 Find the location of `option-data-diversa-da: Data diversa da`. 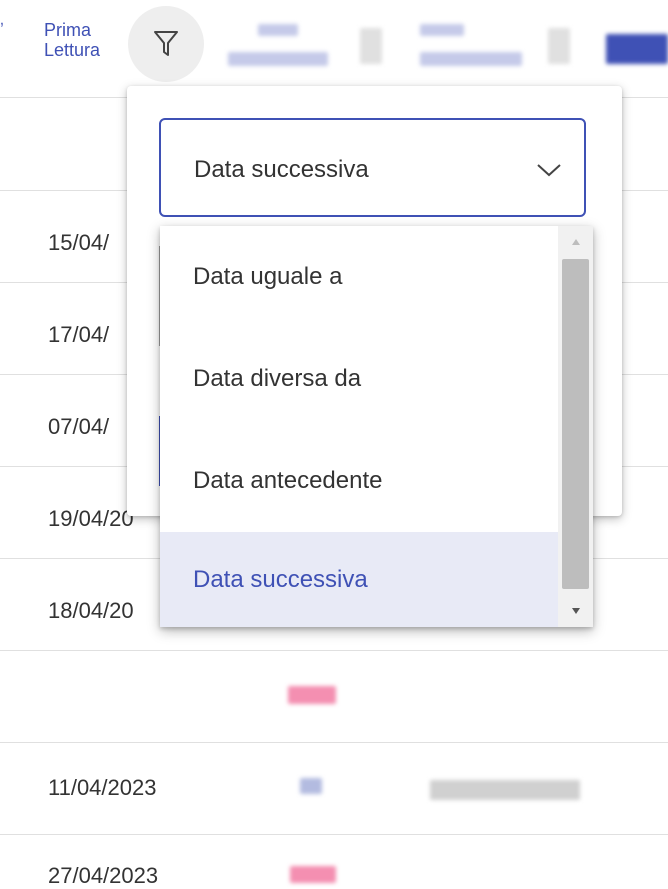

option-data-diversa-da: Data diversa da is located at coordinates (359, 378).